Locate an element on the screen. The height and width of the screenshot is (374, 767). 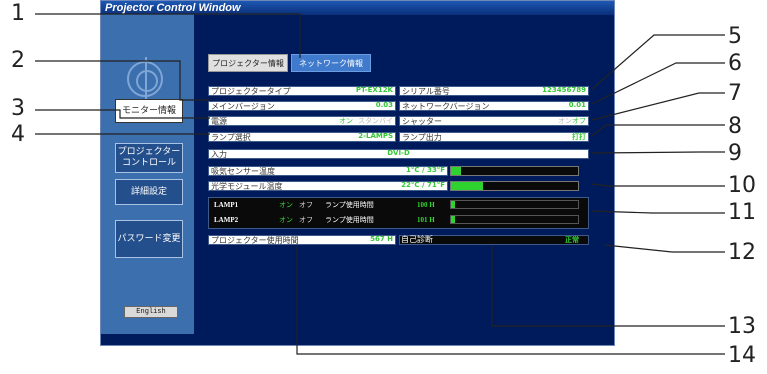
callout-3: 3 is located at coordinates (18, 108).